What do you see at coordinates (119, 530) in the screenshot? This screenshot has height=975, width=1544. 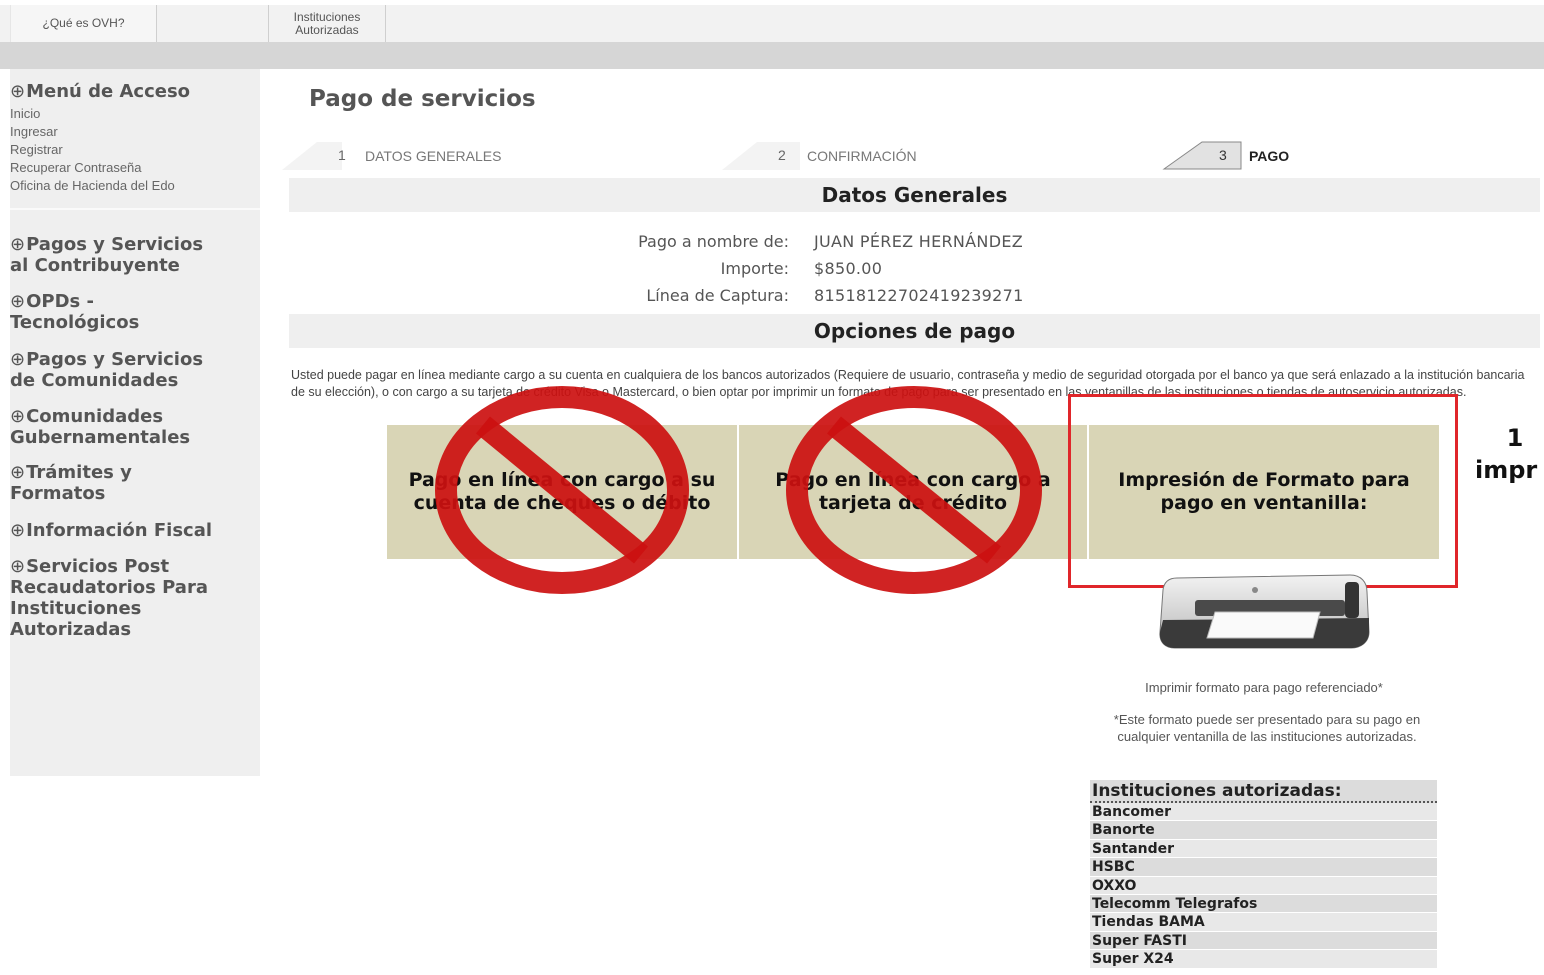 I see `section-label: Información Fiscal` at bounding box center [119, 530].